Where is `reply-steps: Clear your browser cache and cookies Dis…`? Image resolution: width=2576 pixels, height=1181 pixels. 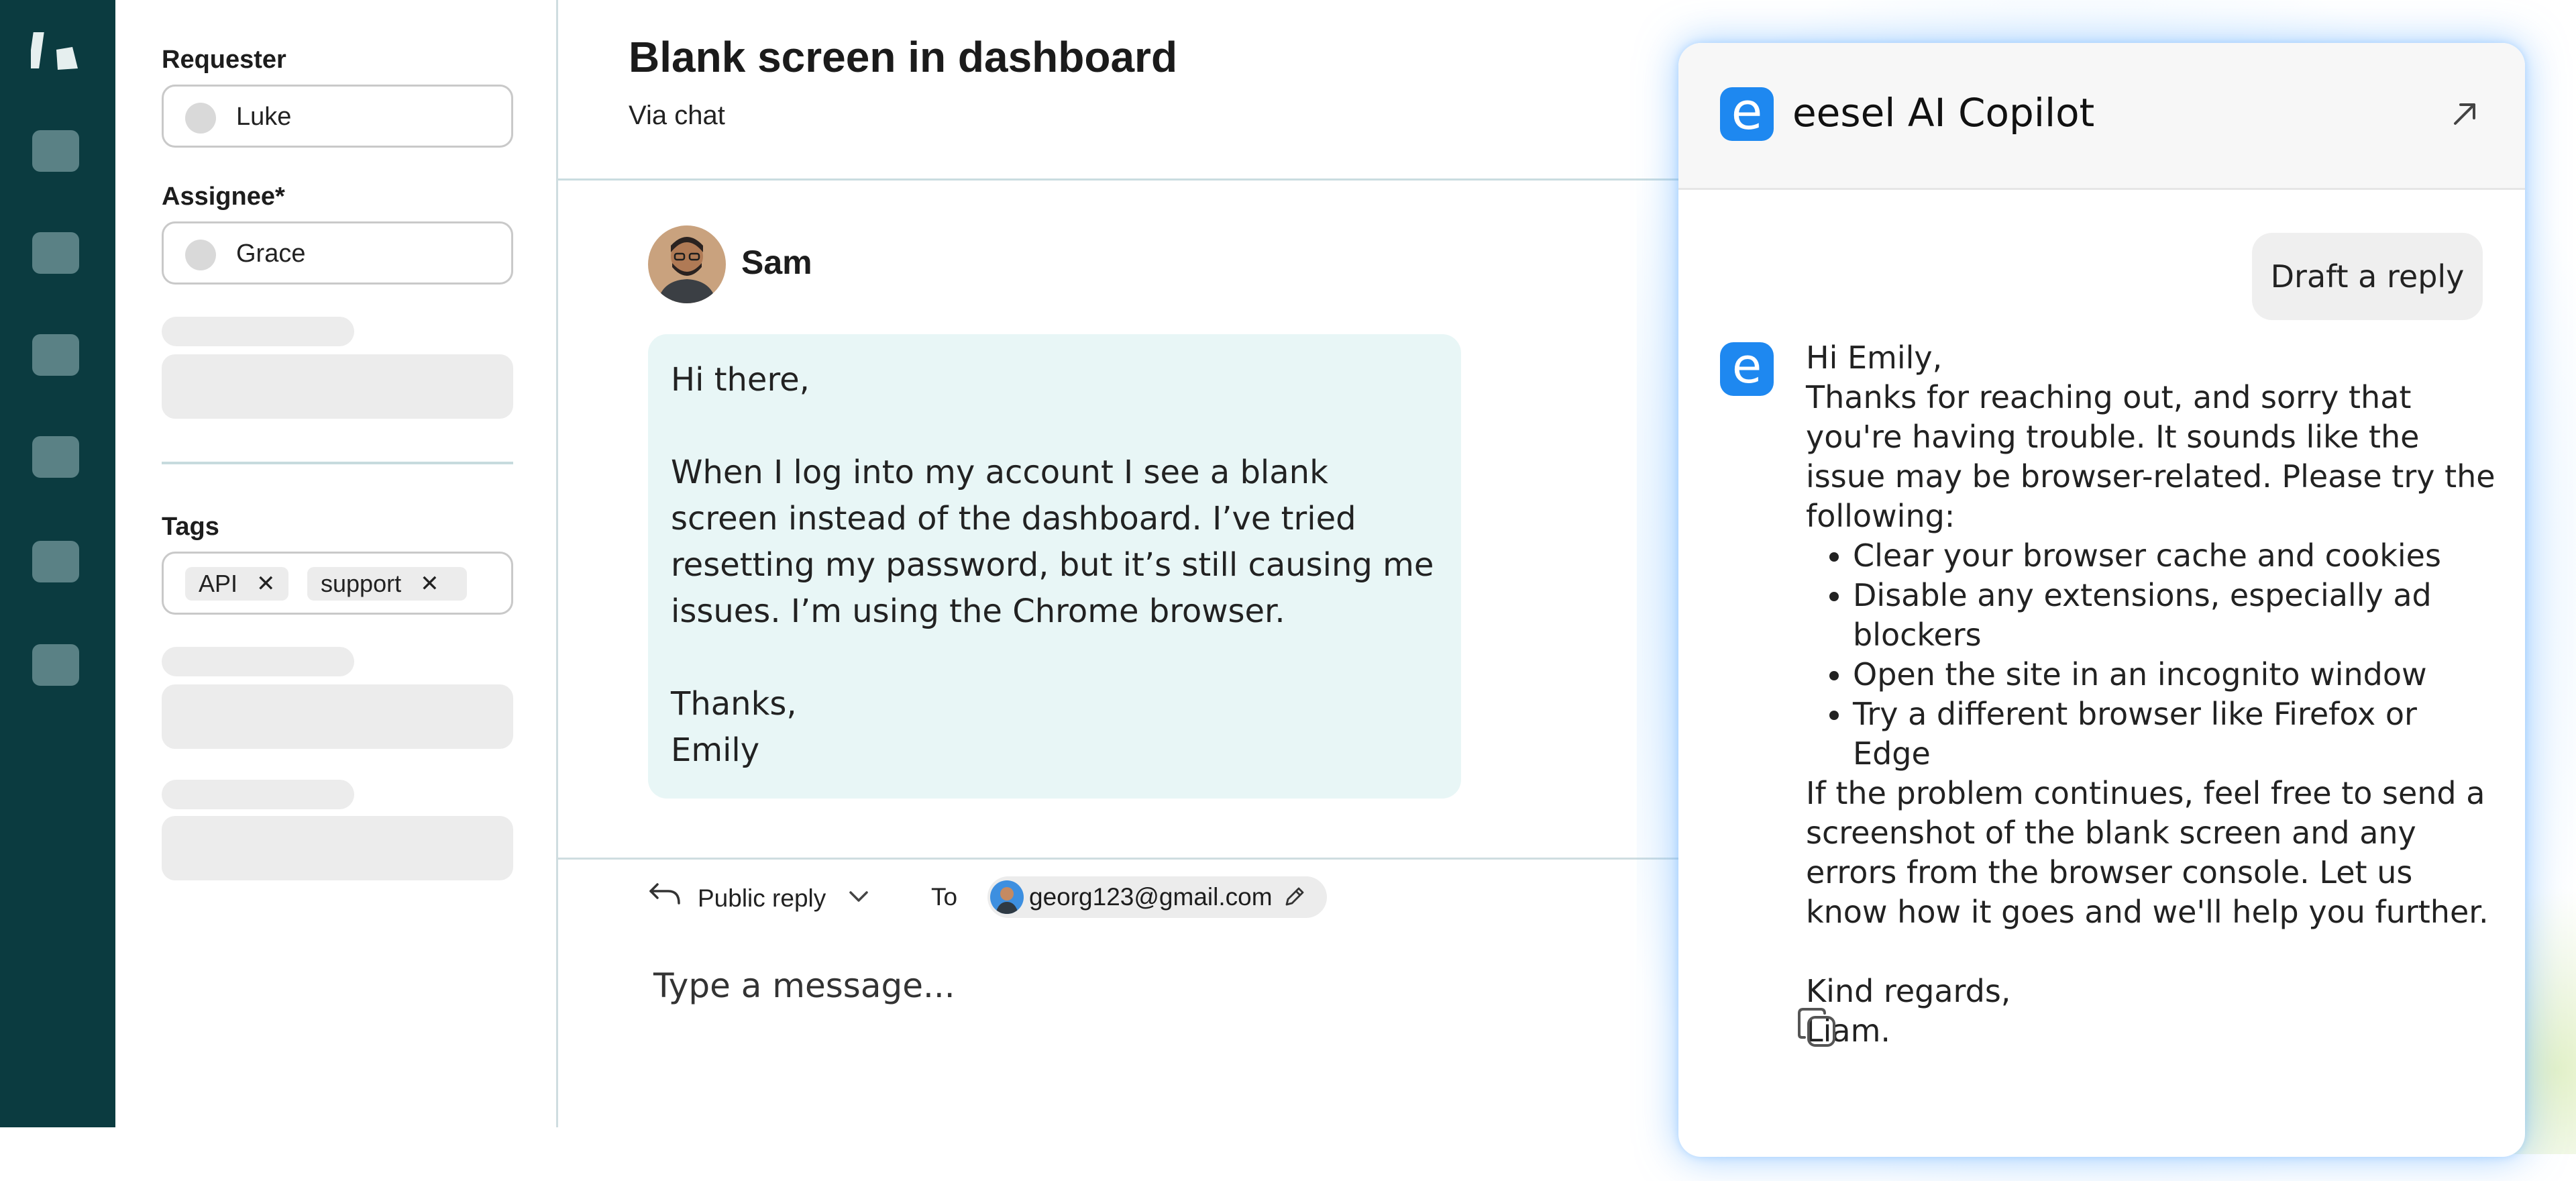
reply-steps: Clear your browser cache and cookies Dis… is located at coordinates (2155, 655).